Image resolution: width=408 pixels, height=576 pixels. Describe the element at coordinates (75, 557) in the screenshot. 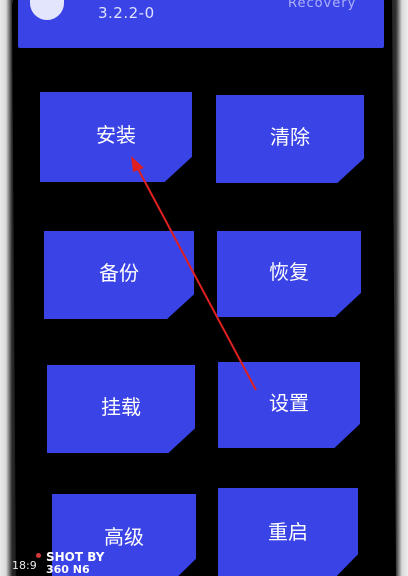

I see `watermark-shot-by: SHOT BY` at that location.